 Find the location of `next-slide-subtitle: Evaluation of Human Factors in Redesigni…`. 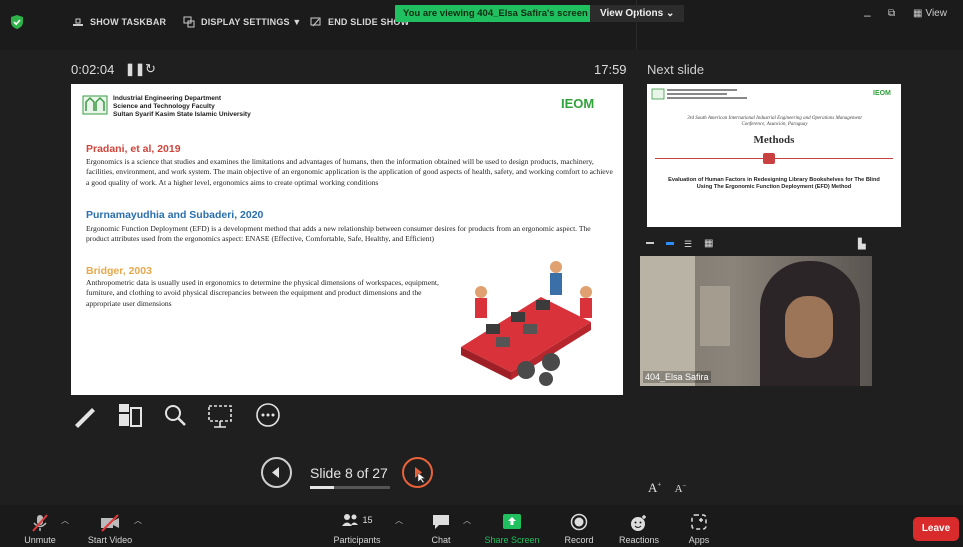

next-slide-subtitle: Evaluation of Human Factors in Redesigni… is located at coordinates (774, 183).